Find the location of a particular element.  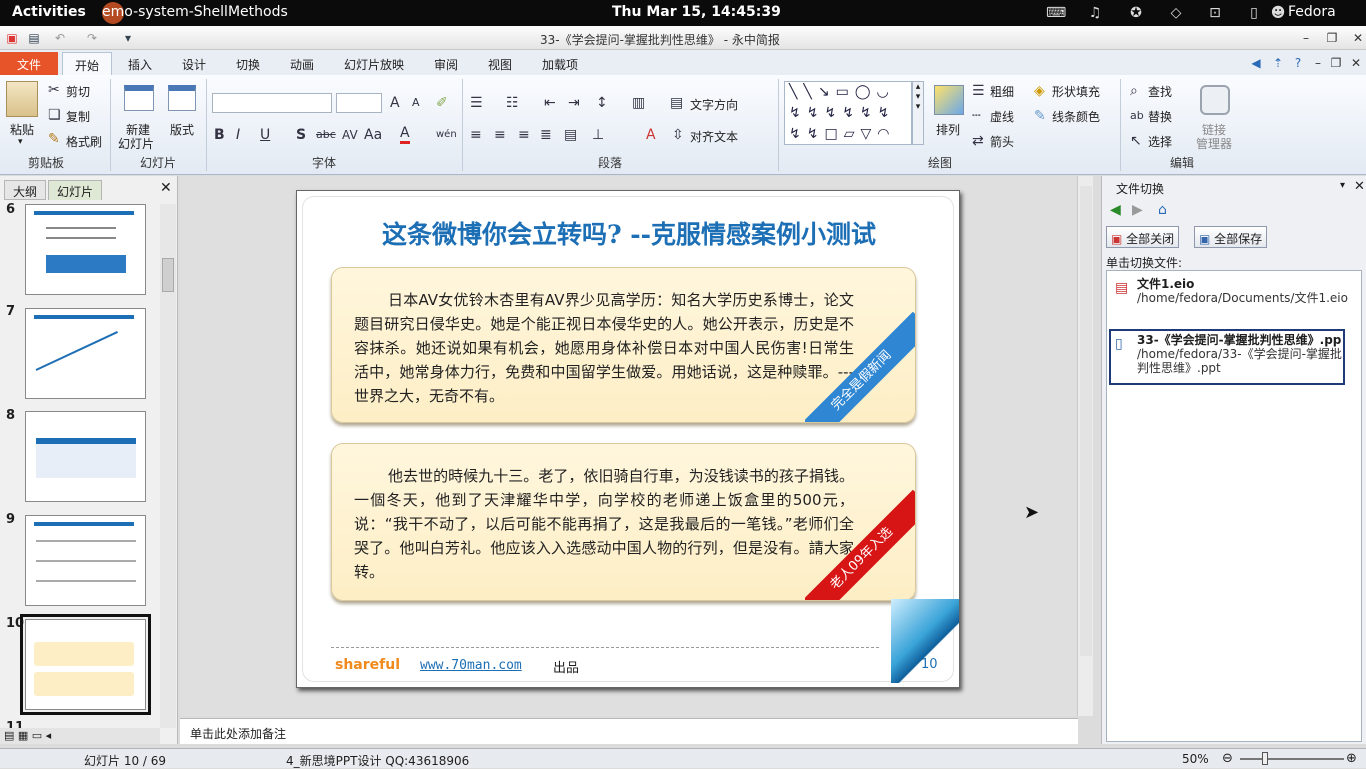

font-name-combo is located at coordinates (272, 103).